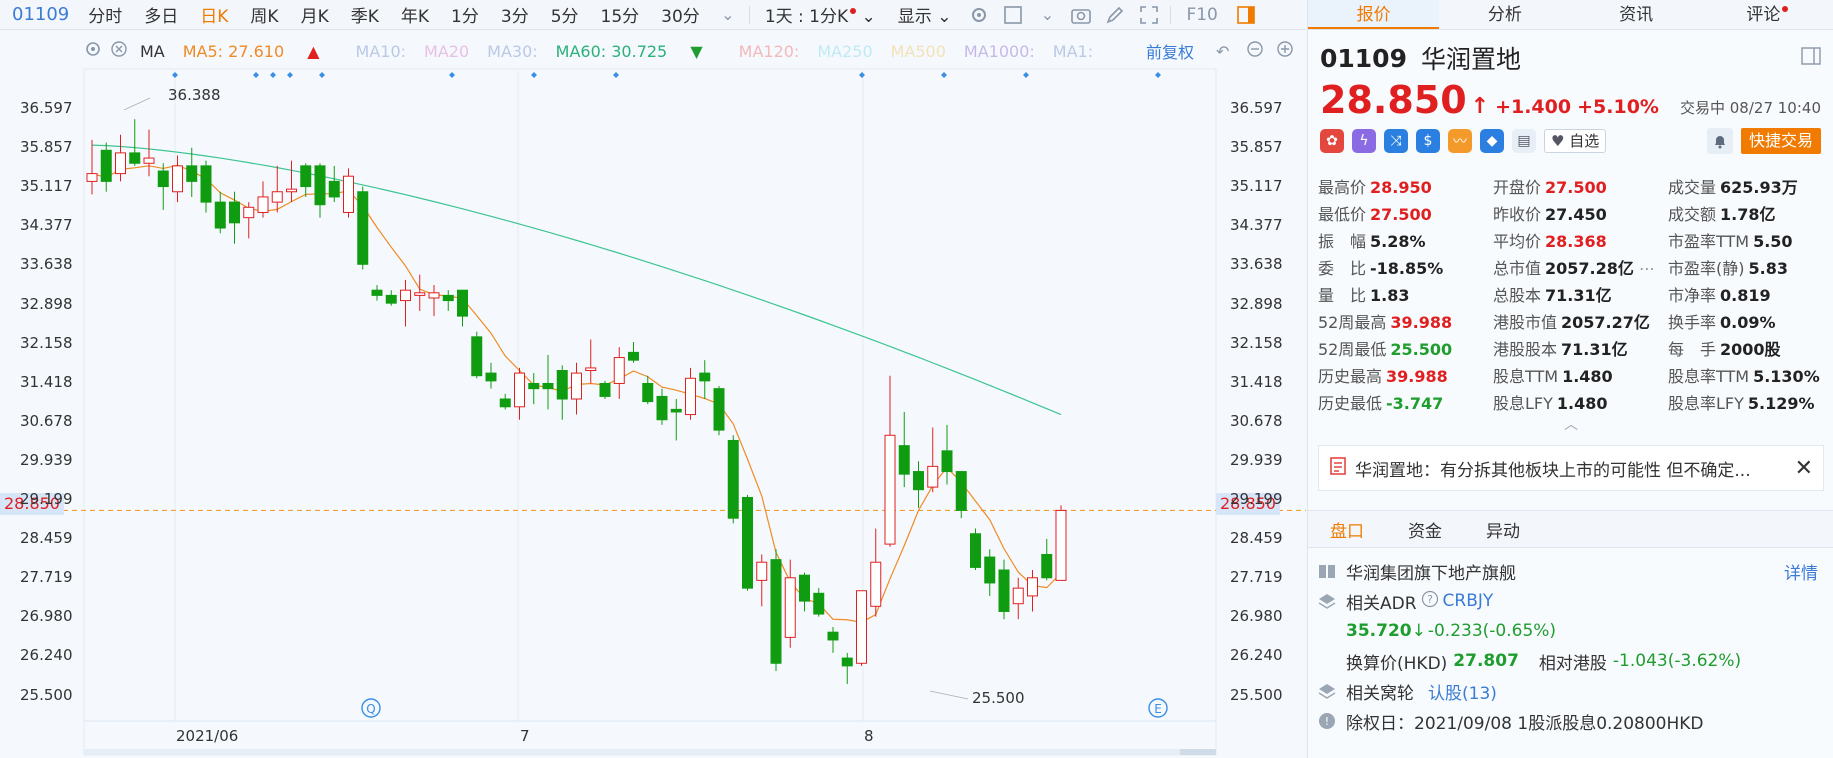 This screenshot has width=1833, height=758. Describe the element at coordinates (1396, 141) in the screenshot. I see `shuffle-icon: ⤨` at that location.